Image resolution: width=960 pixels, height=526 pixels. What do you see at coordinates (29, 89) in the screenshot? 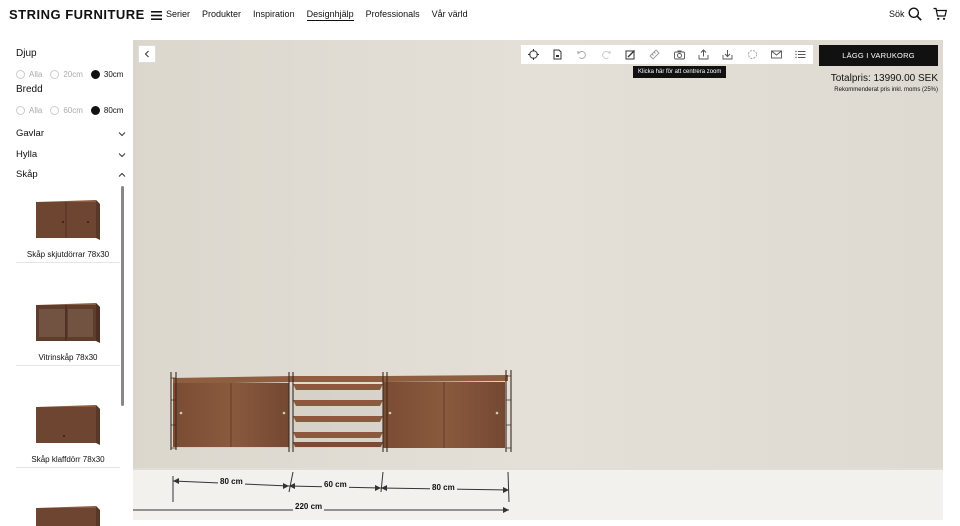
I see `filter-title-bredd: Bredd` at bounding box center [29, 89].